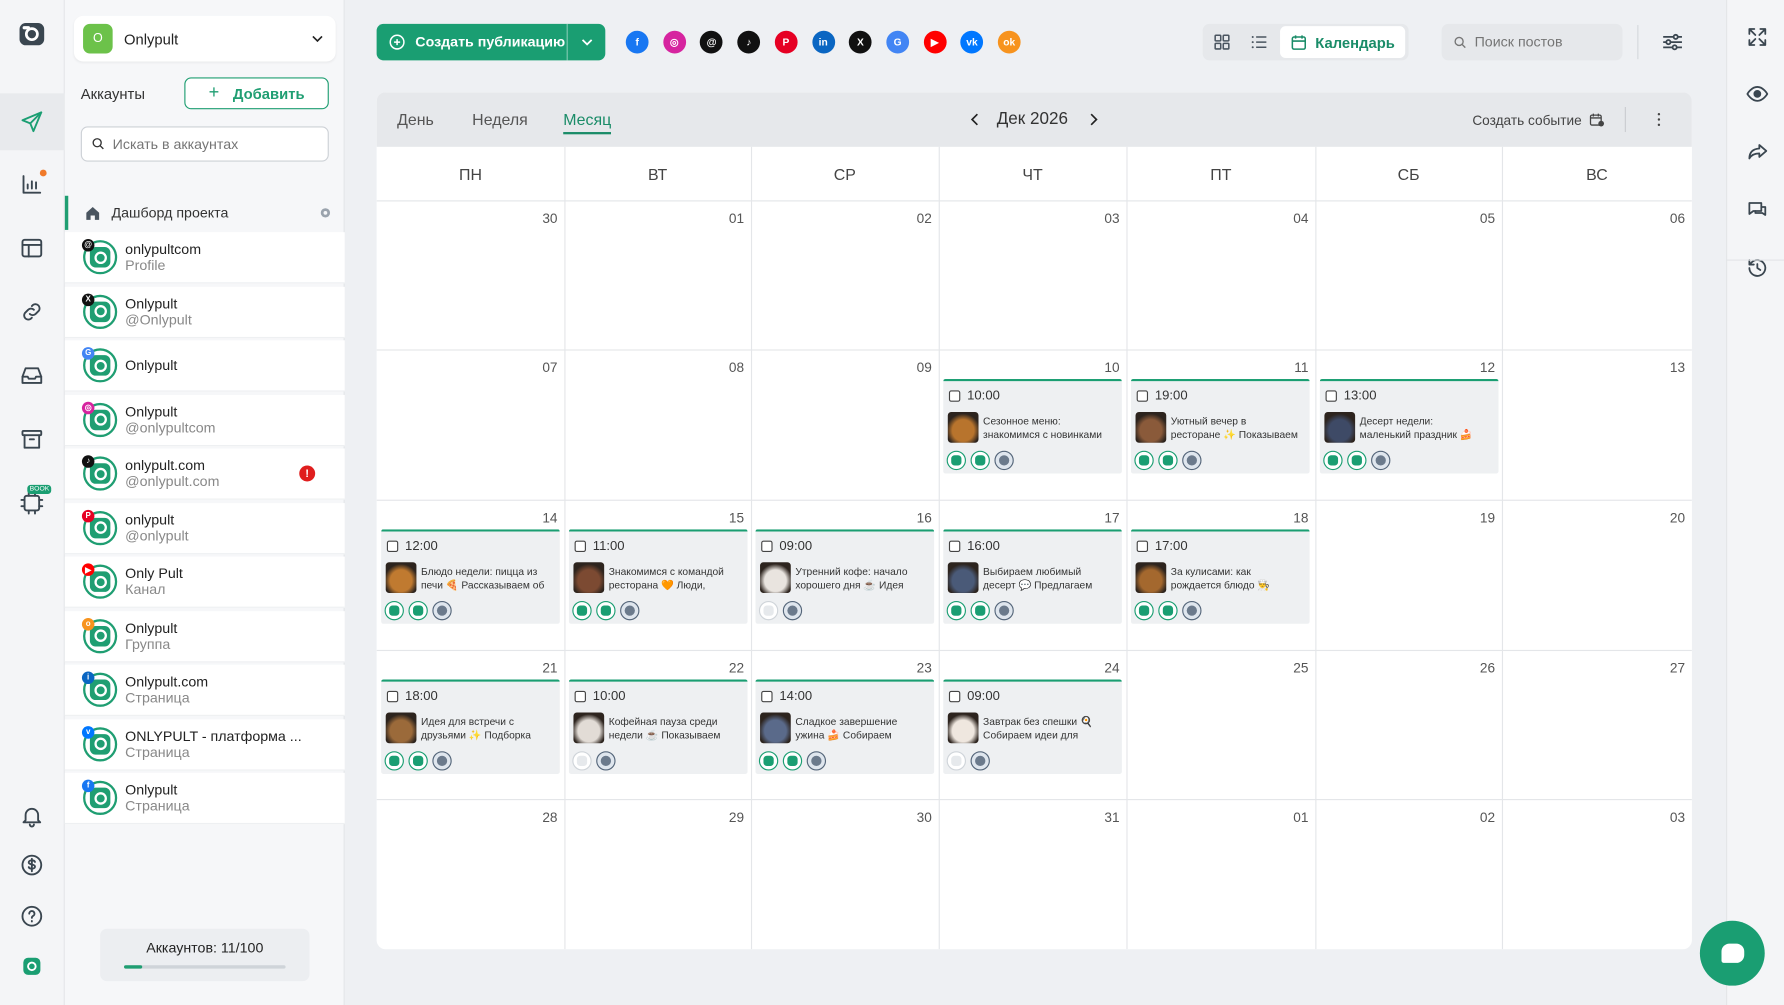 The height and width of the screenshot is (1005, 1784). What do you see at coordinates (674, 42) in the screenshot?
I see `instagram-icon: ◎` at bounding box center [674, 42].